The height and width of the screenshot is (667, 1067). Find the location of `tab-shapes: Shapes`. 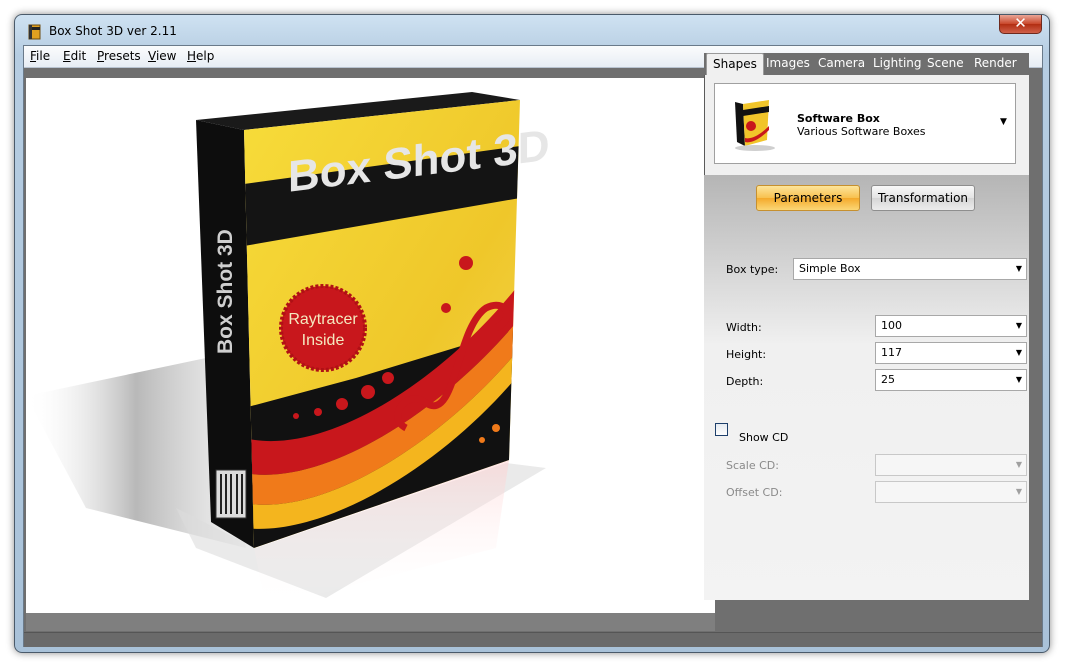

tab-shapes: Shapes is located at coordinates (735, 64).